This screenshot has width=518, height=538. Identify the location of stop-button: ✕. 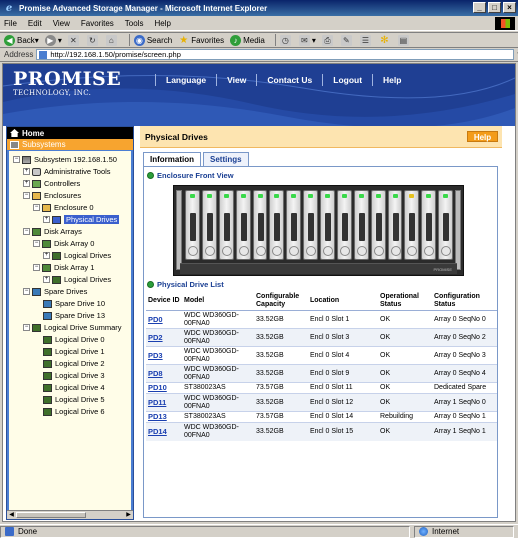
(74, 40).